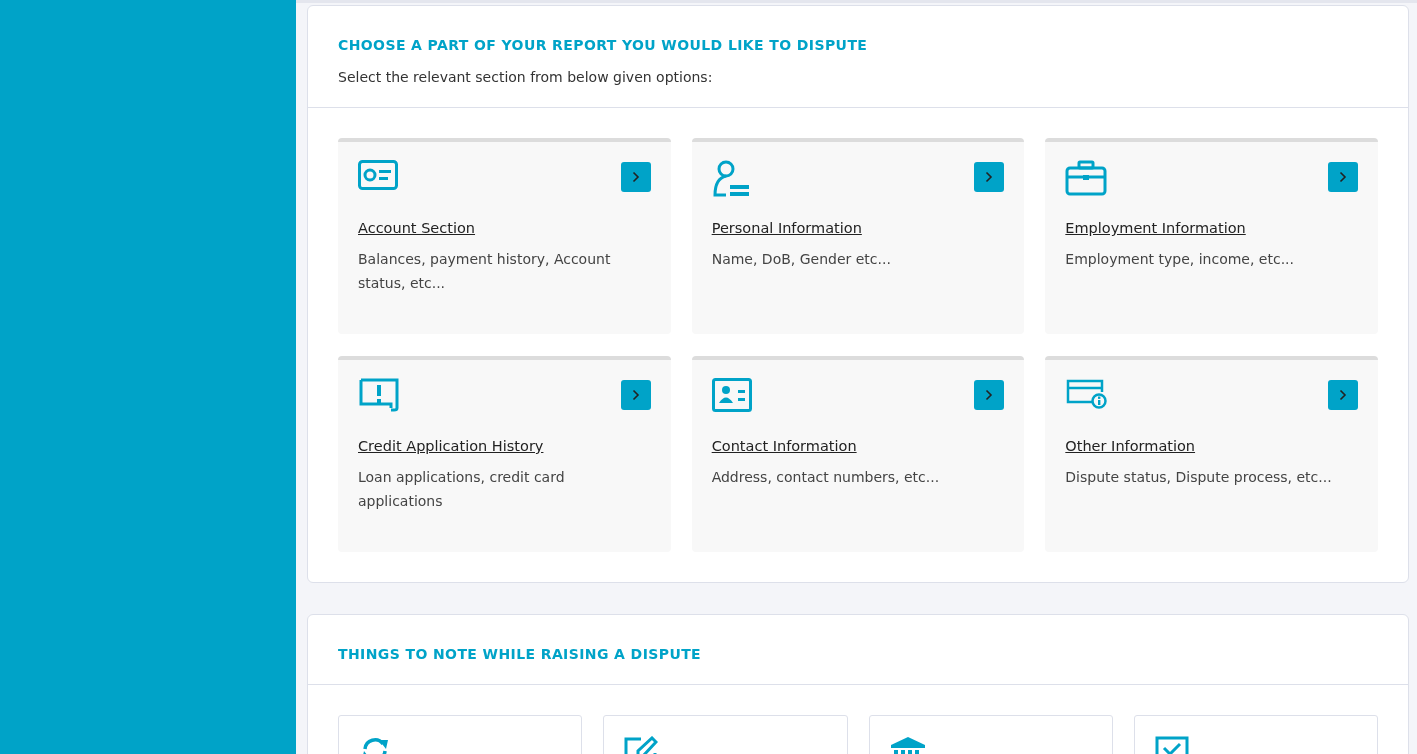  Describe the element at coordinates (730, 179) in the screenshot. I see `person-icon` at that location.